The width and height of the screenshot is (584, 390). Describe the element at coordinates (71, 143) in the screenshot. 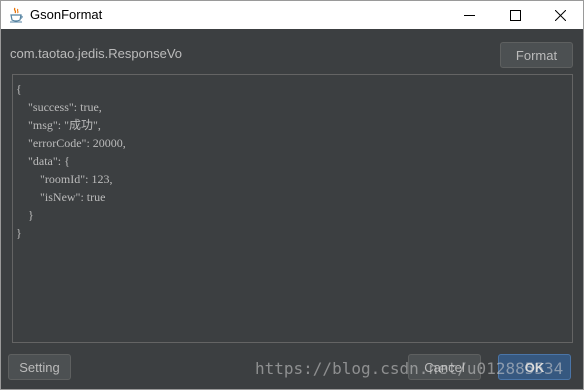

I see `code-line: "errorCode": 20000,` at that location.